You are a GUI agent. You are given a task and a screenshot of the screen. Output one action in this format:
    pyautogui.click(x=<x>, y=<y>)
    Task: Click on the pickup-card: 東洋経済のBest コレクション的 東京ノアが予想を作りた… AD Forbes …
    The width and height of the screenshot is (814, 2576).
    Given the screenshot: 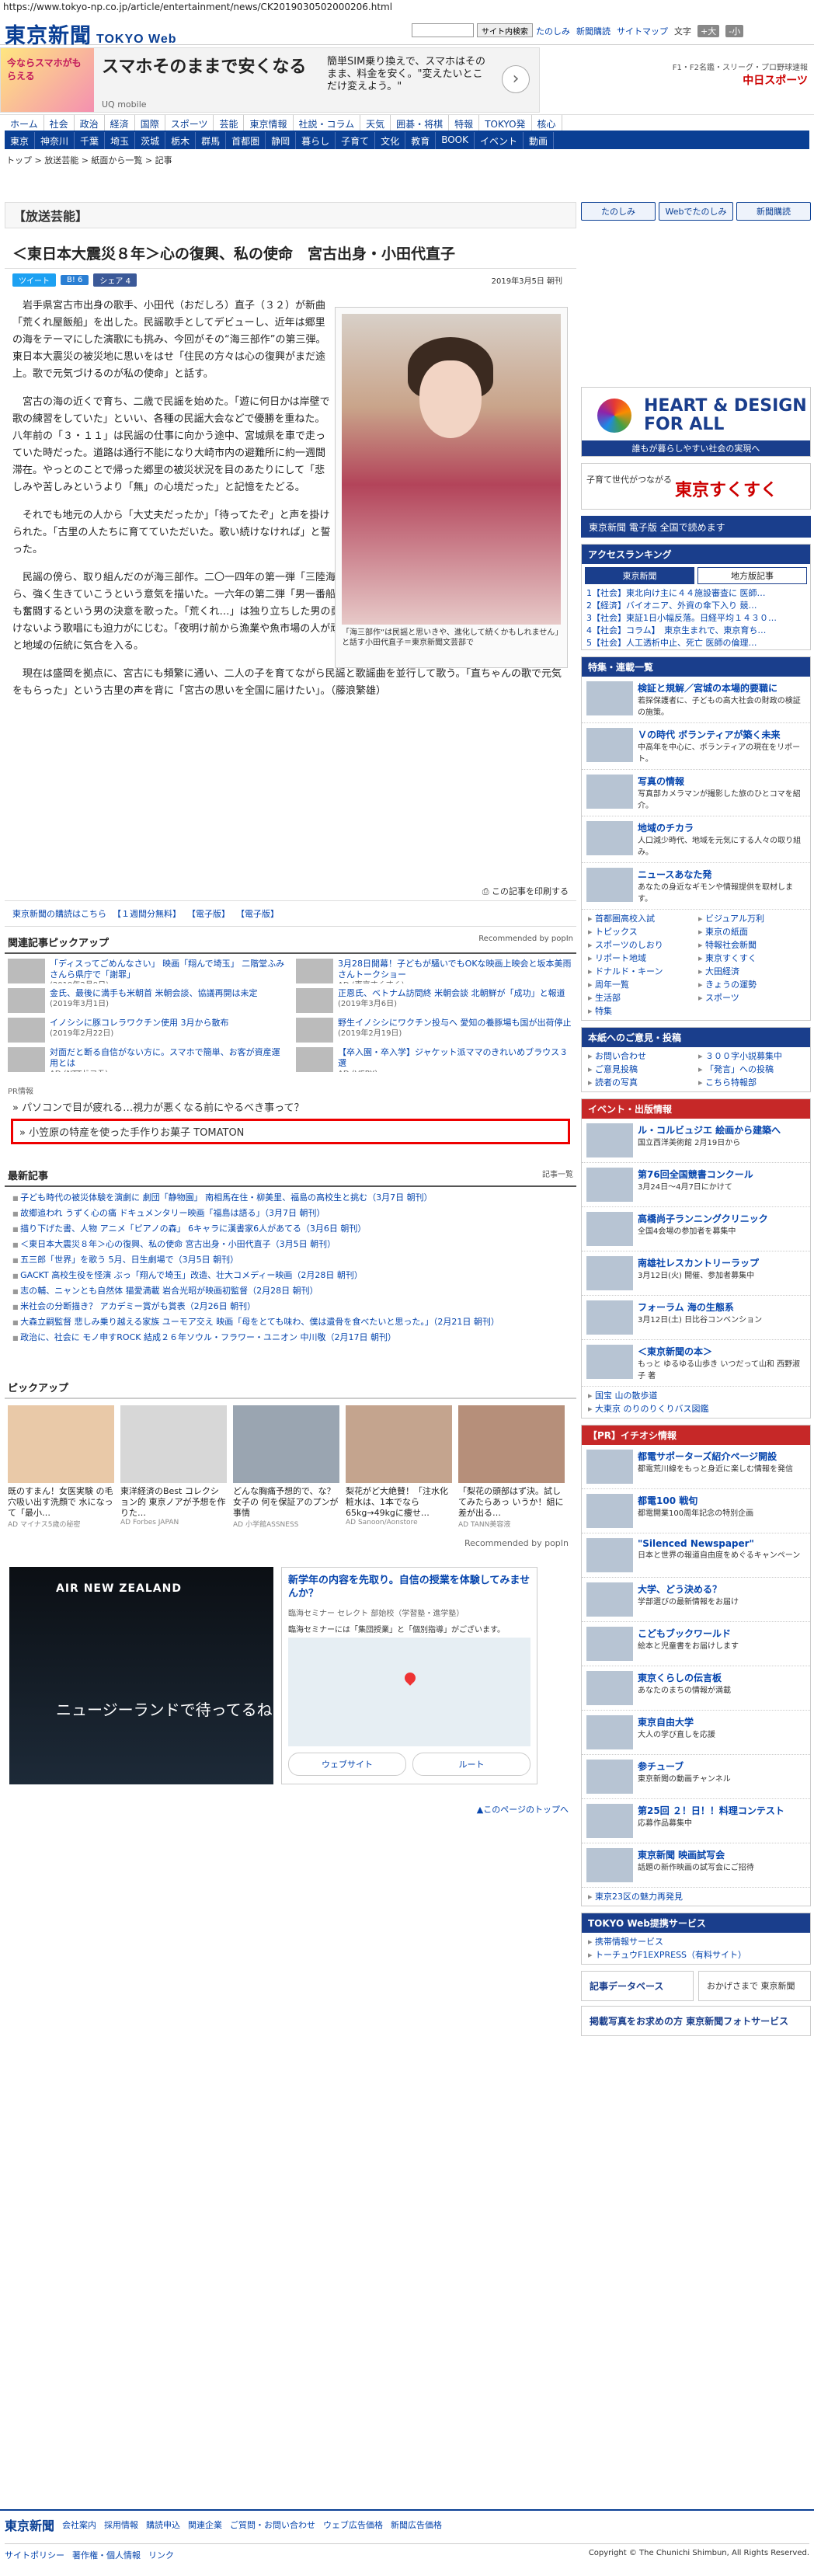 What is the action you would take?
    pyautogui.click(x=173, y=1467)
    